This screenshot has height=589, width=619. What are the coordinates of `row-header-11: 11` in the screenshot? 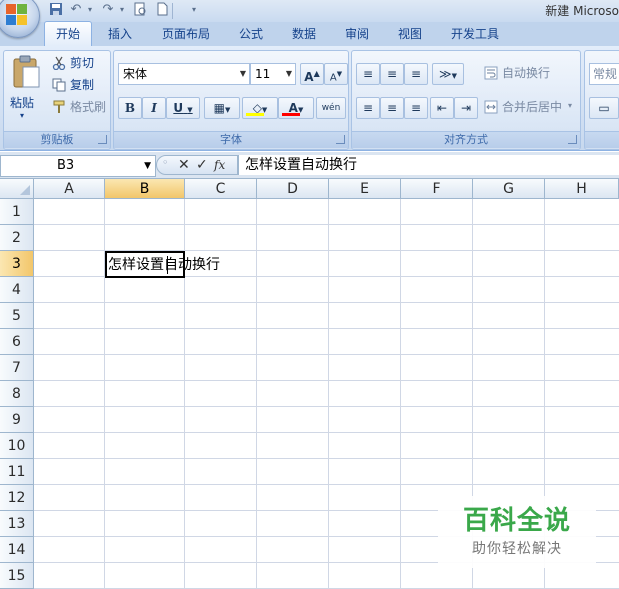 It's located at (17, 472).